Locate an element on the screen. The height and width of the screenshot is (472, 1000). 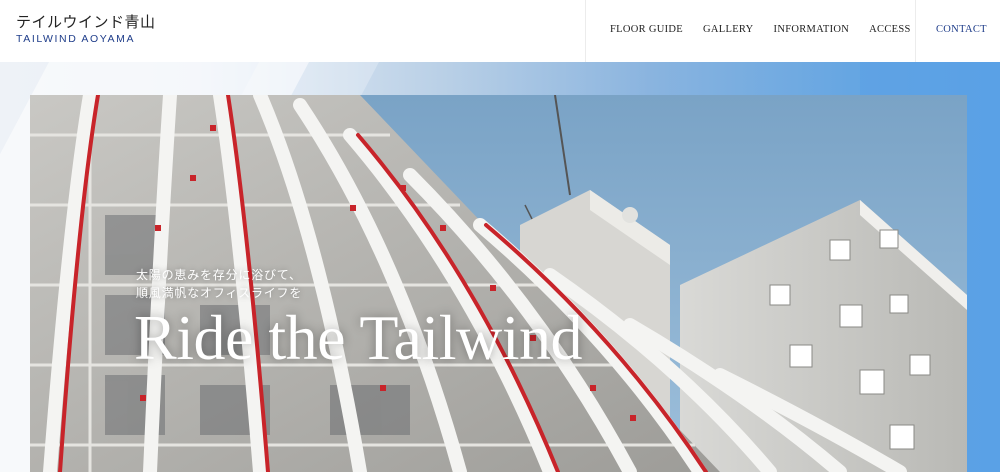
nav-divider-left is located at coordinates (585, 31).